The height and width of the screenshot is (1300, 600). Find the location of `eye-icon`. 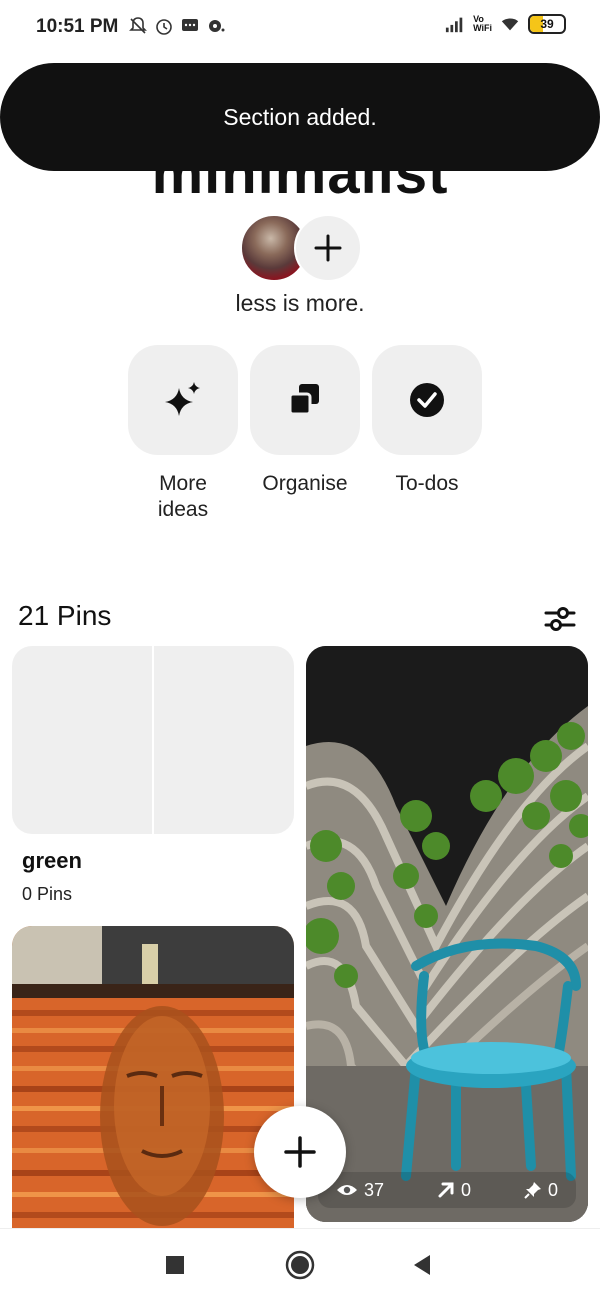

eye-icon is located at coordinates (347, 1190).